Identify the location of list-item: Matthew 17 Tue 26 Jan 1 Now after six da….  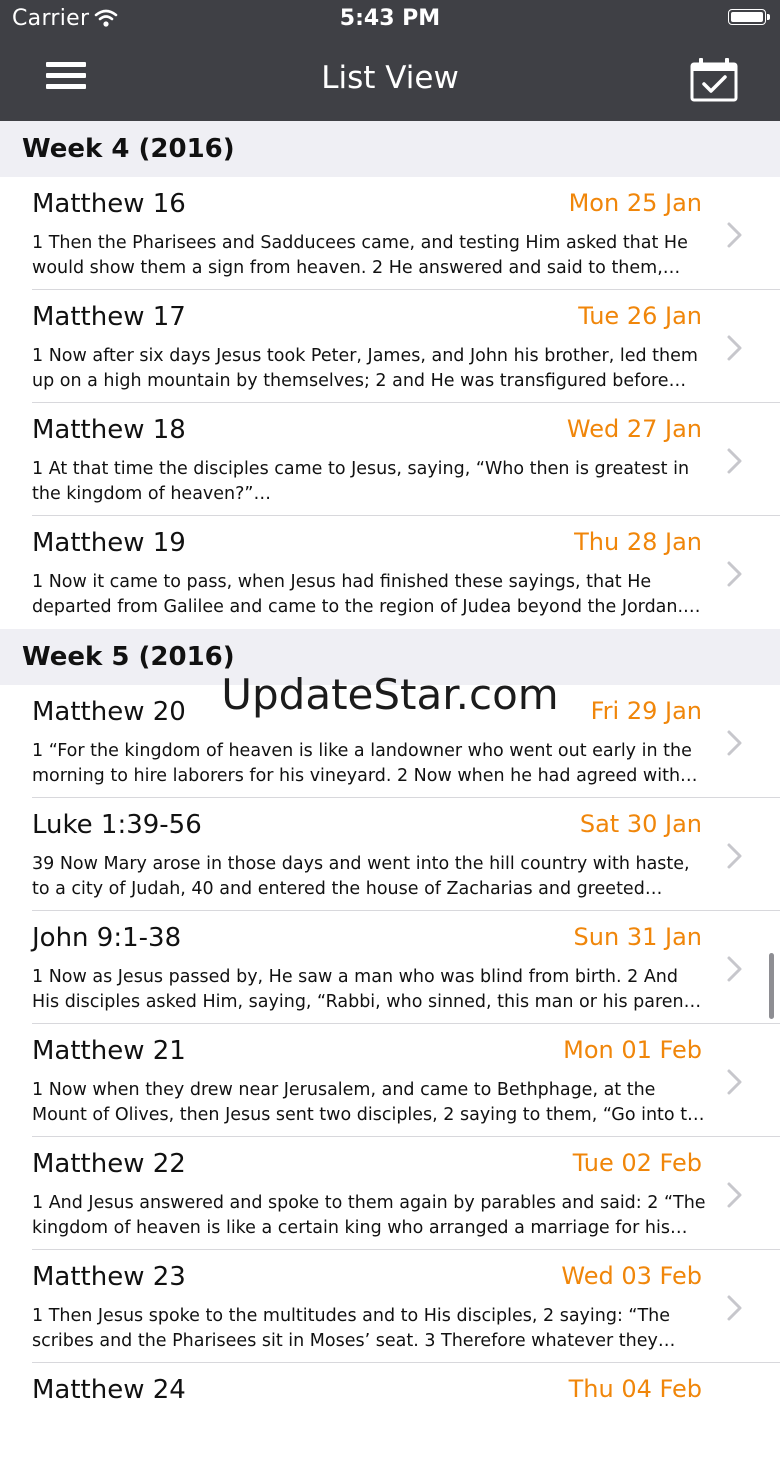
(390, 346).